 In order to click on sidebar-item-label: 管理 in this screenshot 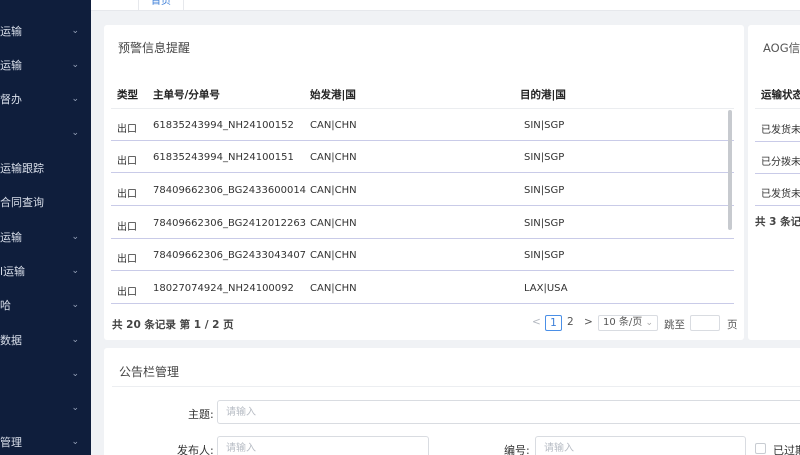, I will do `click(11, 442)`.